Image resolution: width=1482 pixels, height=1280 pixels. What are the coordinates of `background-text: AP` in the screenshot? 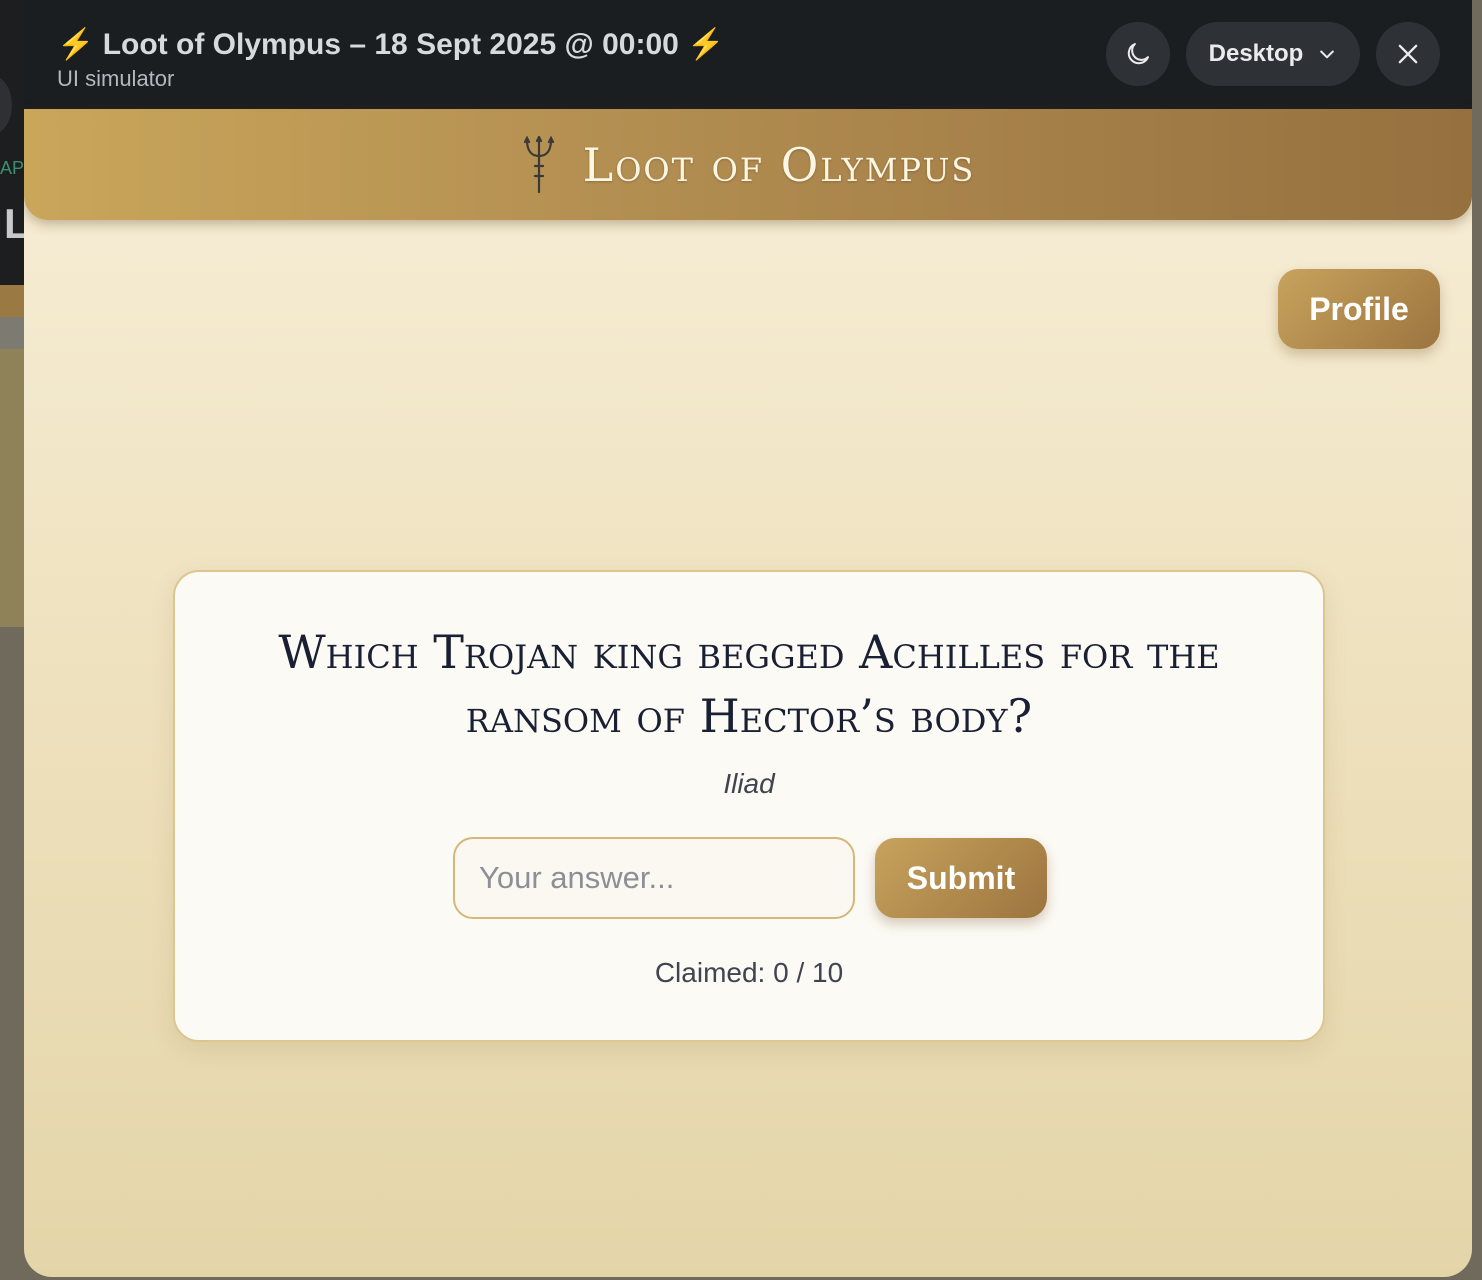 It's located at (12, 168).